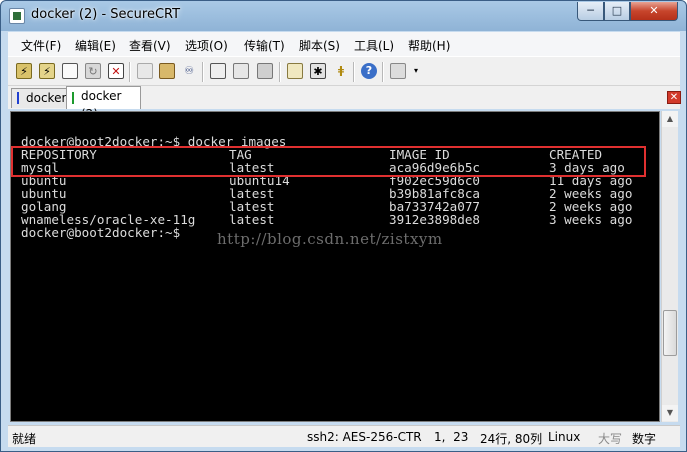 The height and width of the screenshot is (452, 687). I want to click on status-terminal-type: Linux, so click(564, 437).